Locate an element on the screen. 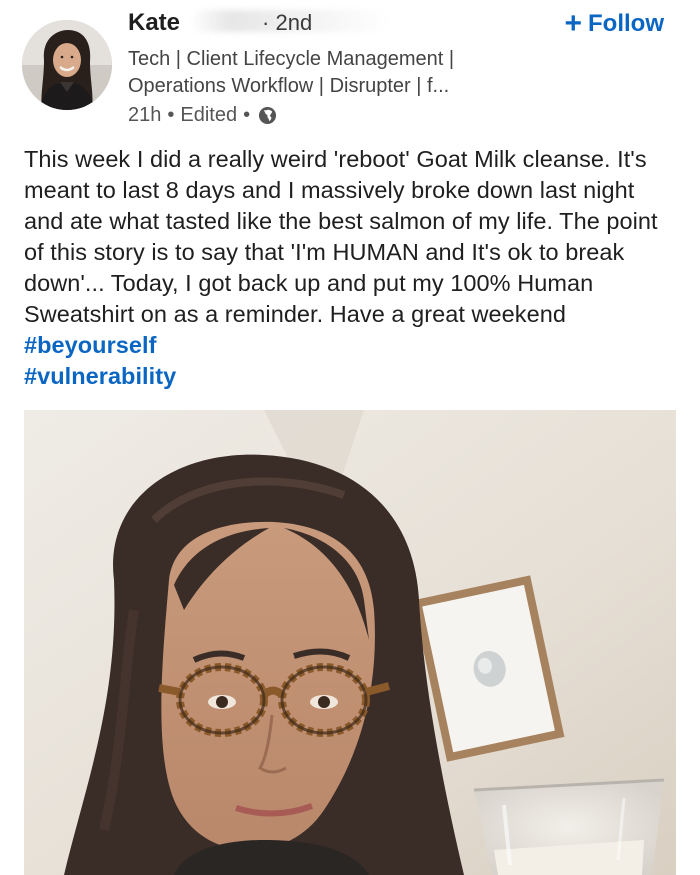  post-meta: 21h • Edited • is located at coordinates (333, 115).